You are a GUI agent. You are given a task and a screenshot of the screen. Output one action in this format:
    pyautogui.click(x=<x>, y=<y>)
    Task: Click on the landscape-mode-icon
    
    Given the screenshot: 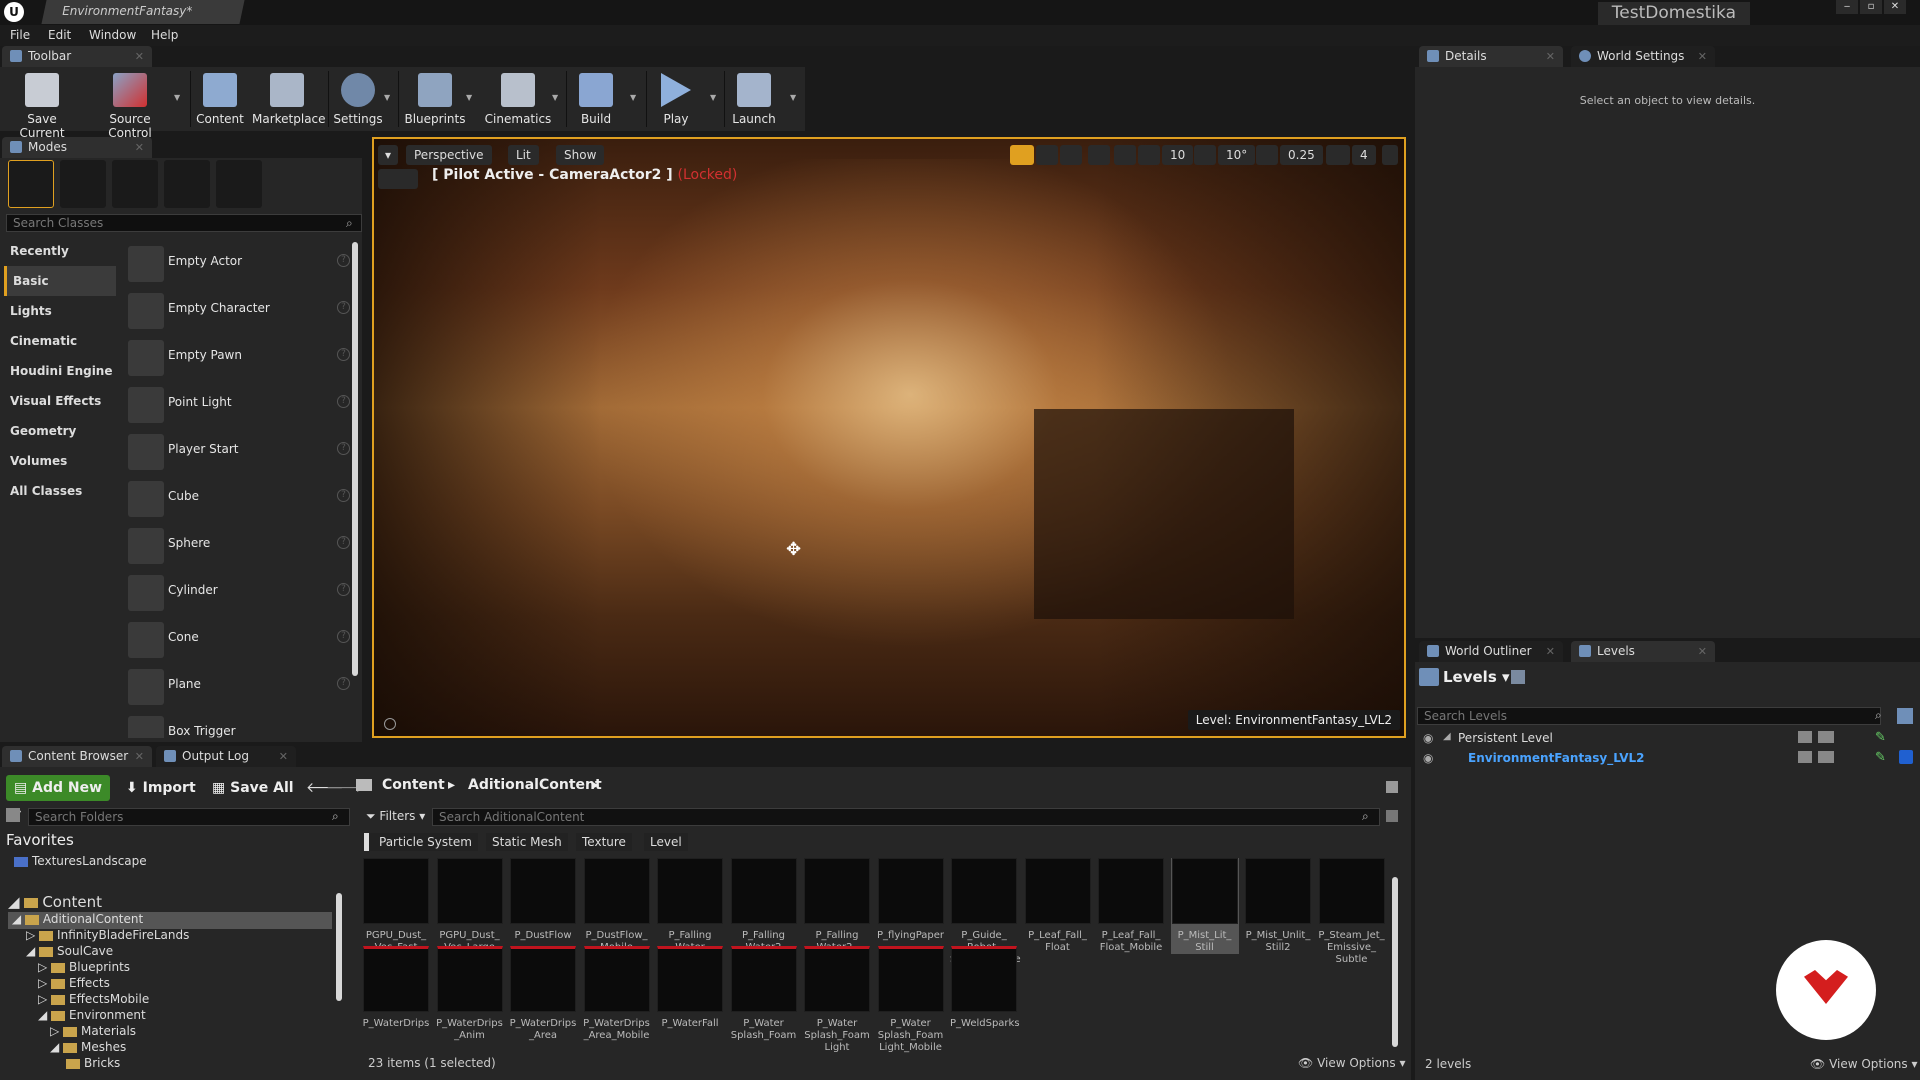 What is the action you would take?
    pyautogui.click(x=135, y=184)
    